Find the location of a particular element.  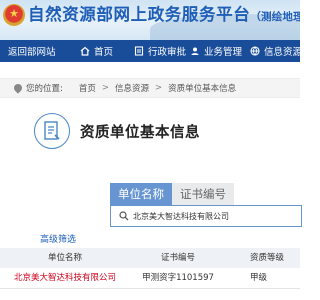

breadcrumb-info-resources: 信息资源 is located at coordinates (132, 88).